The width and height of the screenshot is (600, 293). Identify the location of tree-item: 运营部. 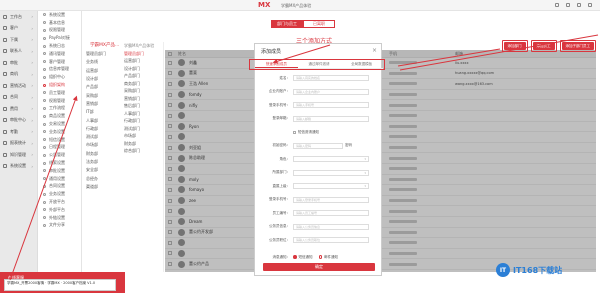
(101, 71).